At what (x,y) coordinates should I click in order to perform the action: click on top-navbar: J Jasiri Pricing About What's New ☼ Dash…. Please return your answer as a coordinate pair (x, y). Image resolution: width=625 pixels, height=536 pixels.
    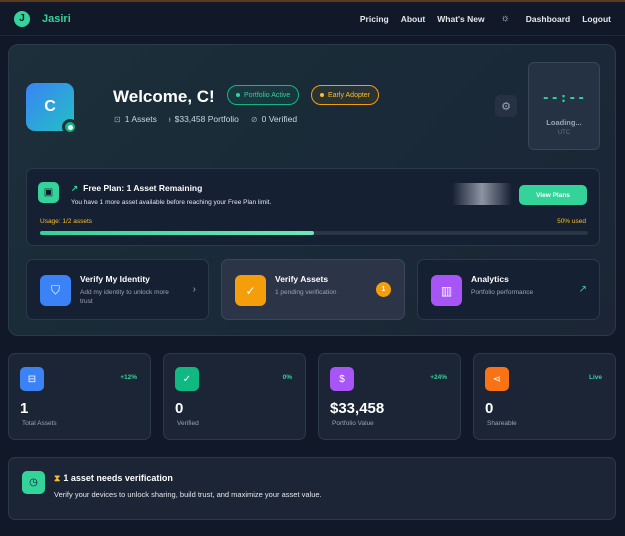
    Looking at the image, I should click on (312, 18).